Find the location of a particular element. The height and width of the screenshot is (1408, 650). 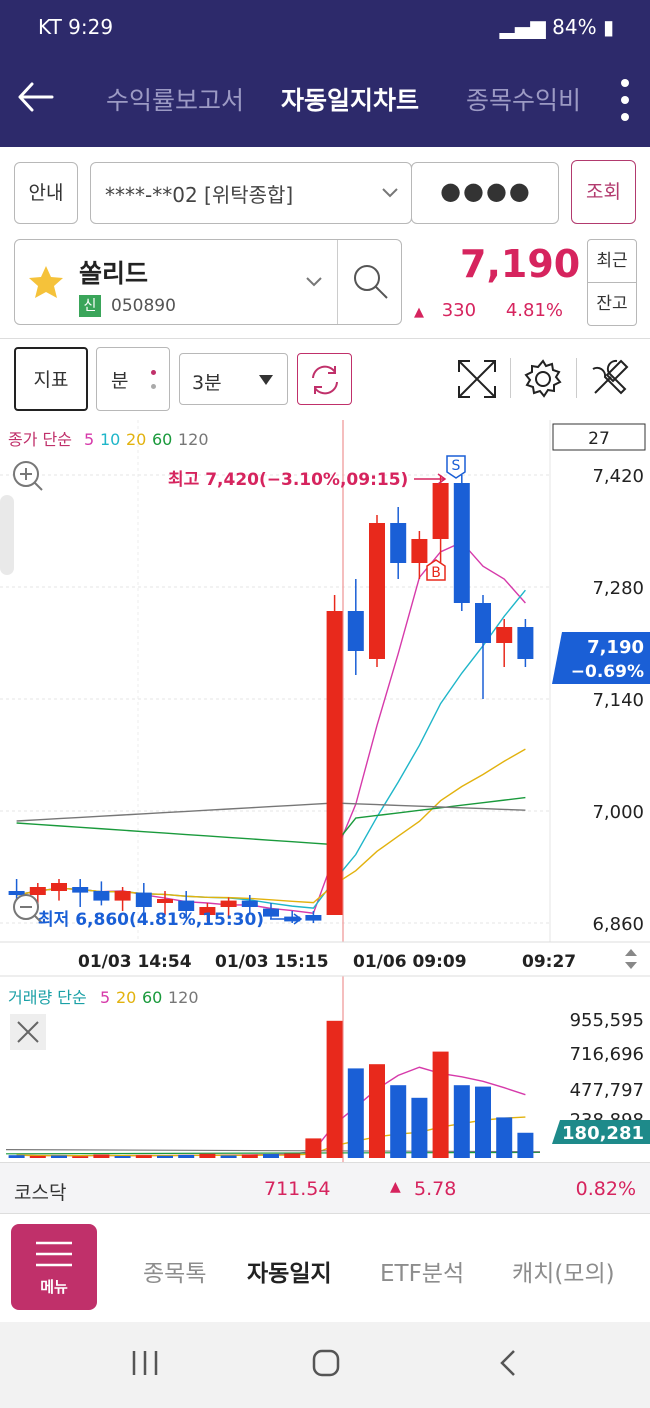

nav-etf-analysis: ETF분석 is located at coordinates (422, 1271).